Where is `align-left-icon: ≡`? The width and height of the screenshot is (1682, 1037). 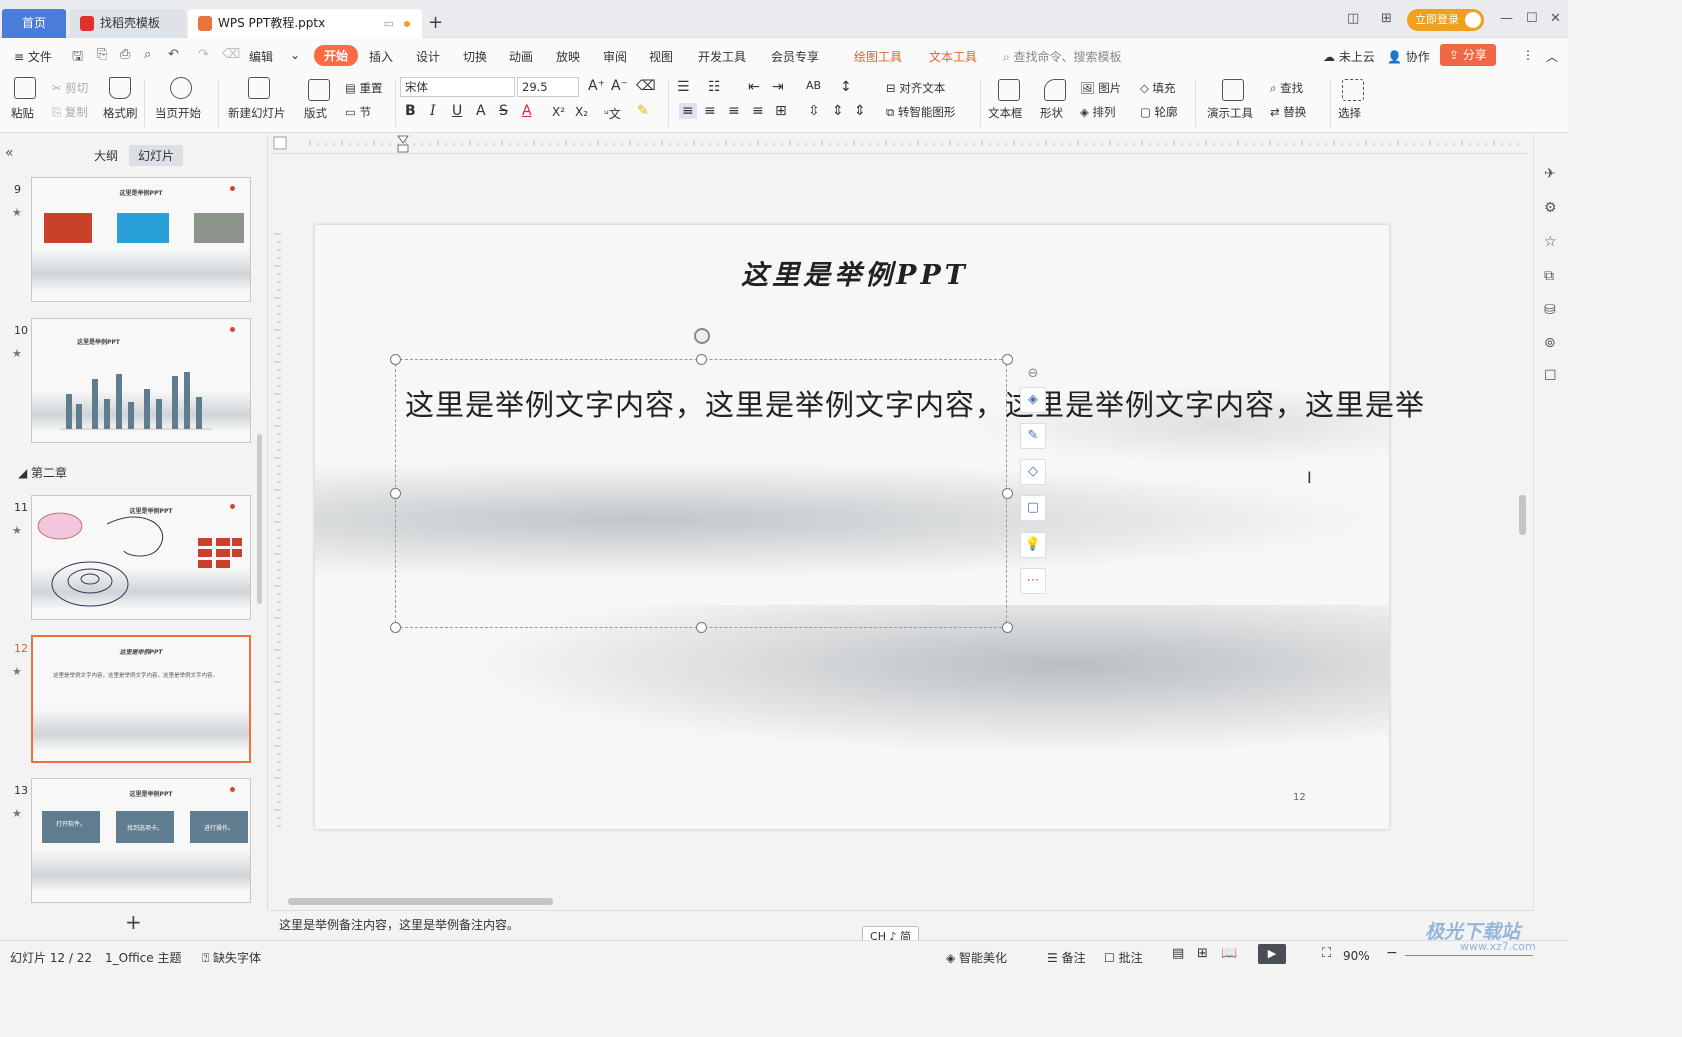 align-left-icon: ≡ is located at coordinates (688, 111).